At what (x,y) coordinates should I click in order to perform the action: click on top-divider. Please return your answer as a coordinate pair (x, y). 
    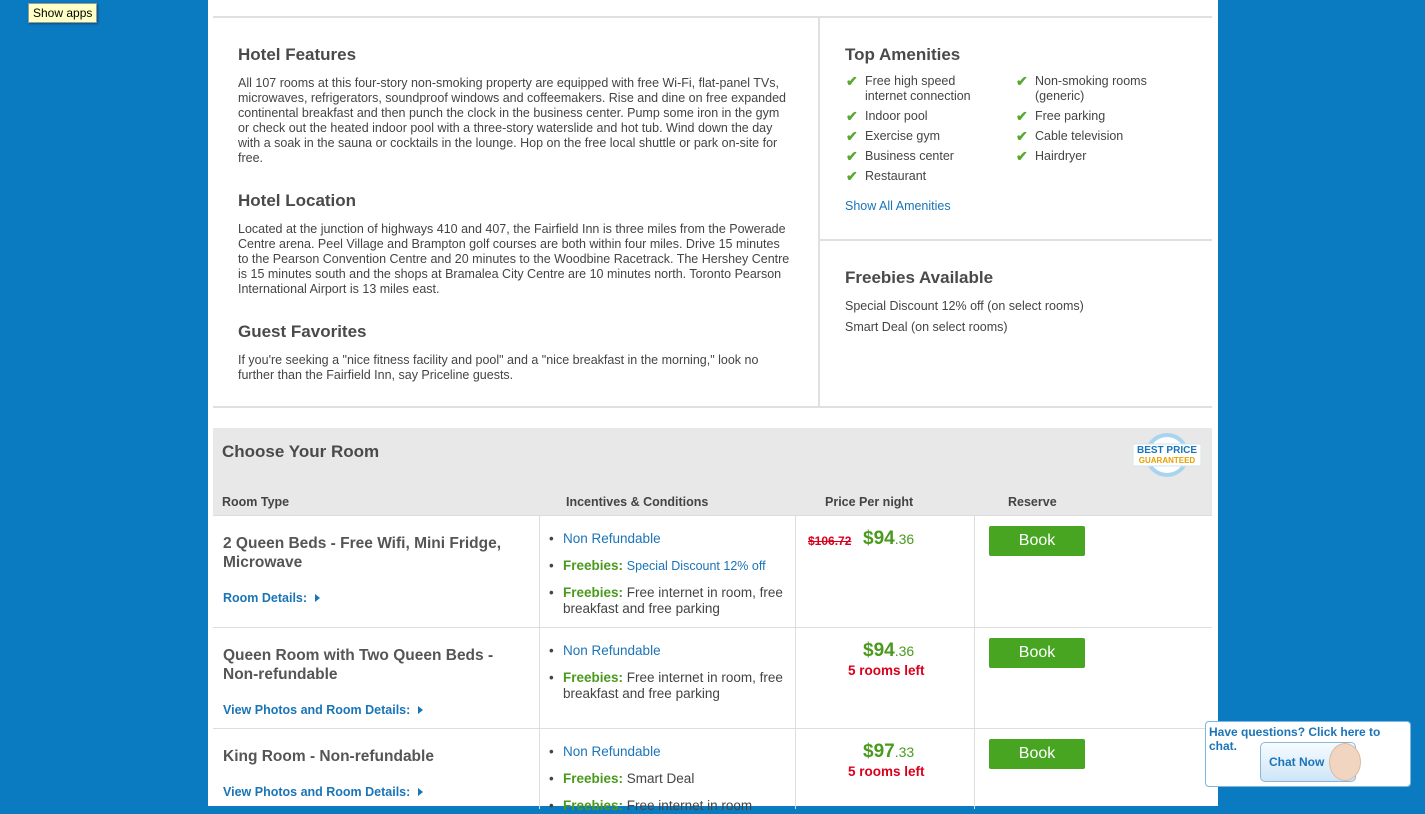
    Looking at the image, I should click on (712, 17).